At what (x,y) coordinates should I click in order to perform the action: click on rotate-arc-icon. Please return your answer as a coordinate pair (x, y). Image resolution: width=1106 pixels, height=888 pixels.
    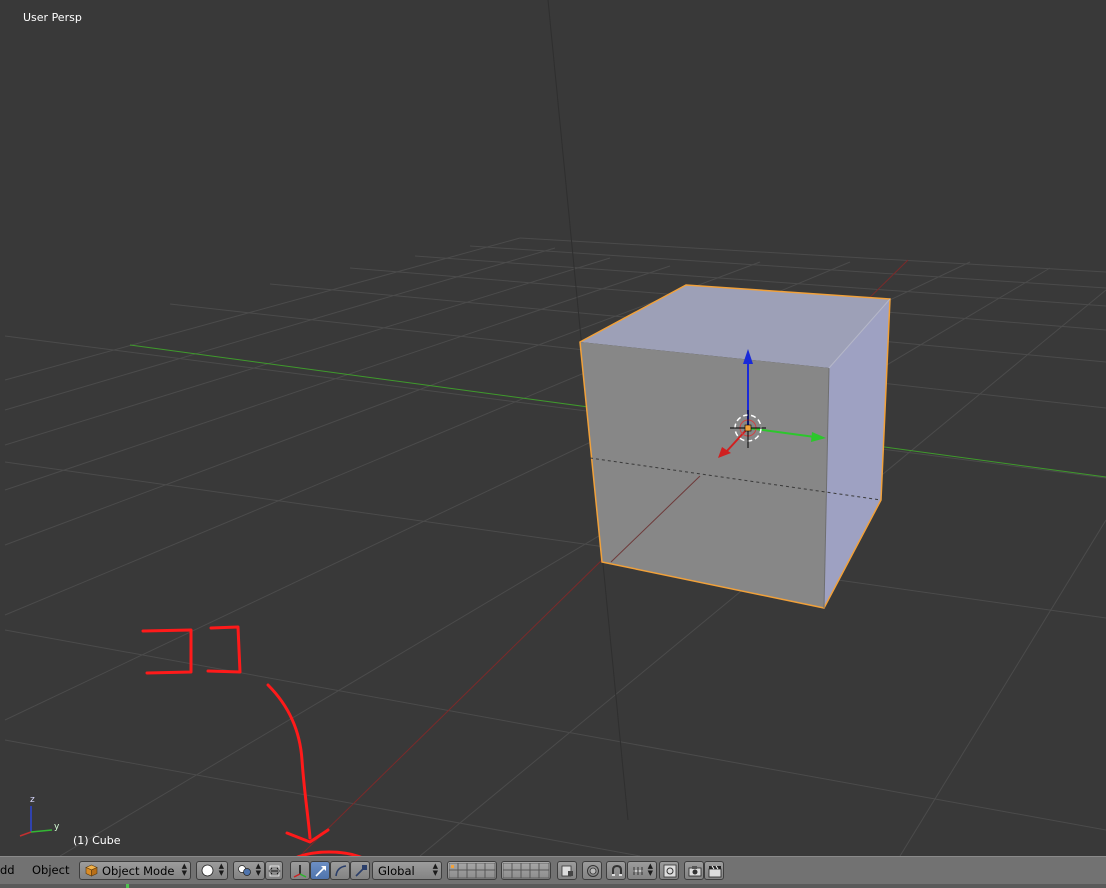
    Looking at the image, I should click on (341, 871).